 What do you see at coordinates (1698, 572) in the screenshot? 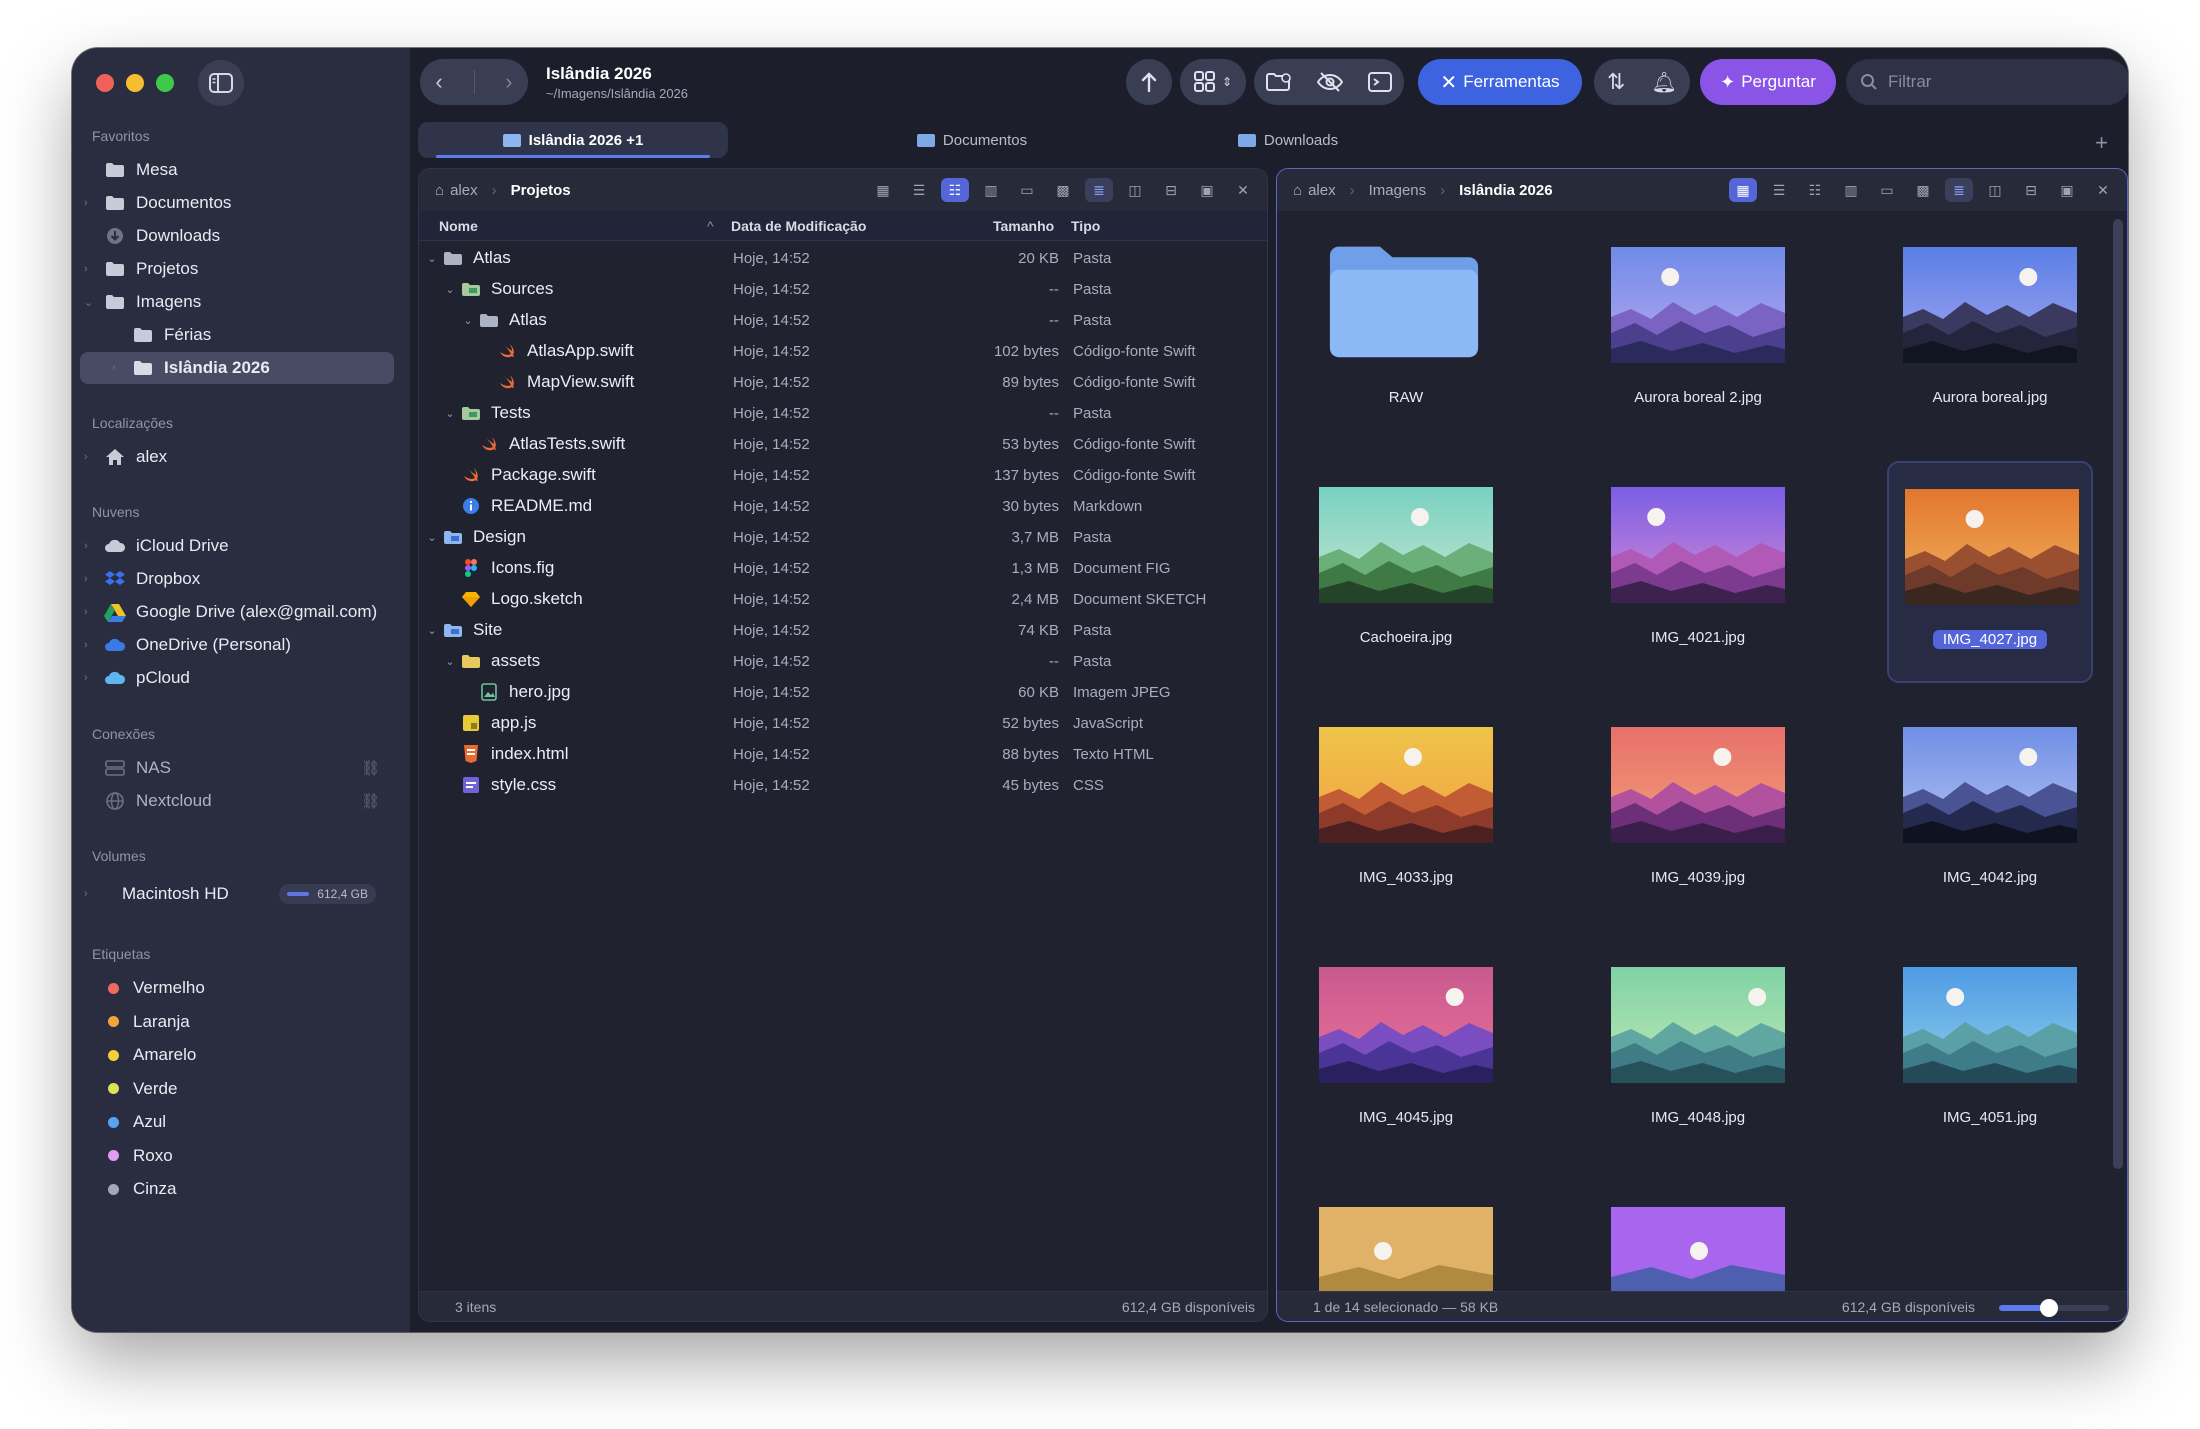
I see `image-item: IMG_4021.jpg` at bounding box center [1698, 572].